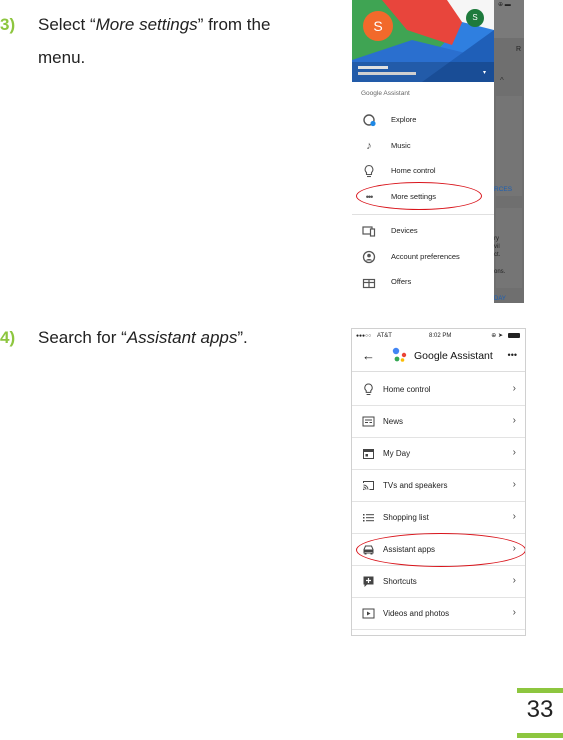 The width and height of the screenshot is (563, 740). Describe the element at coordinates (500, 272) in the screenshot. I see `background-text: ons.` at that location.